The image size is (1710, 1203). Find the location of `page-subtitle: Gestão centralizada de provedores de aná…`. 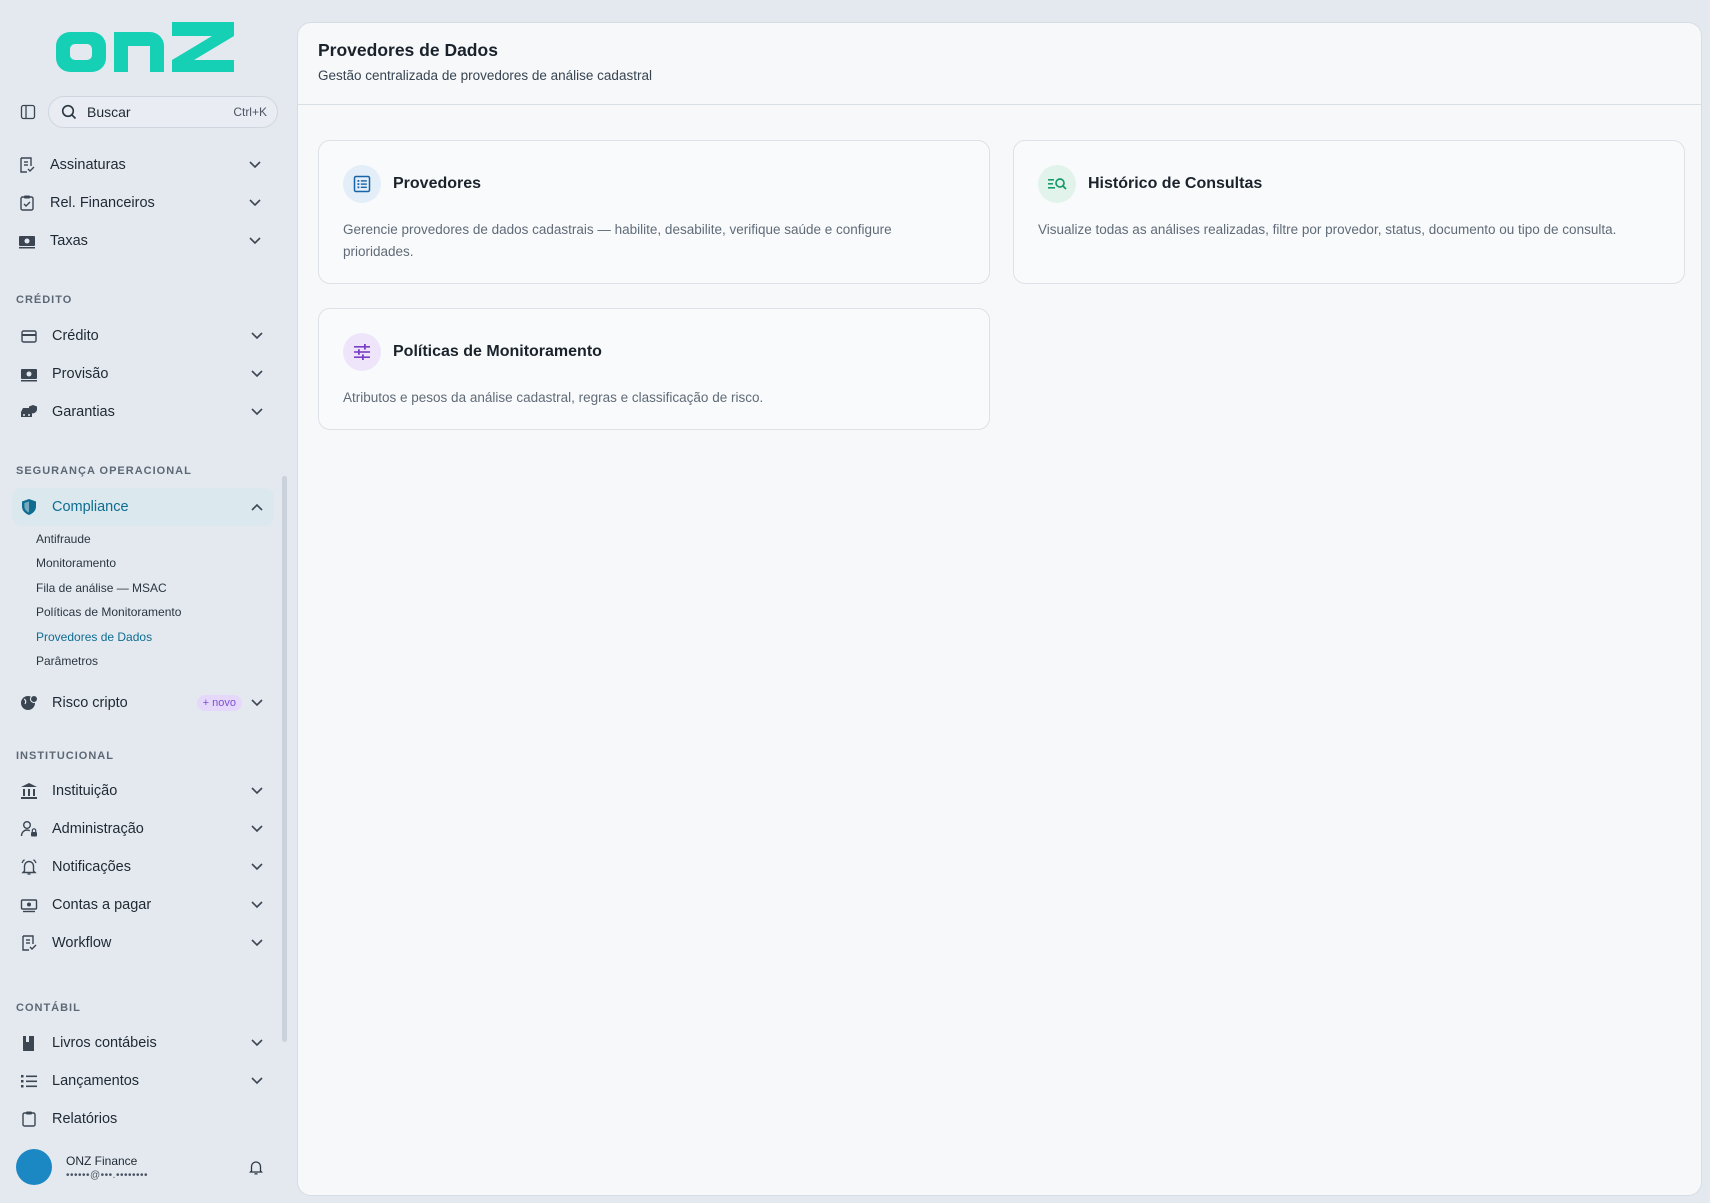

page-subtitle: Gestão centralizada de provedores de aná… is located at coordinates (485, 75).